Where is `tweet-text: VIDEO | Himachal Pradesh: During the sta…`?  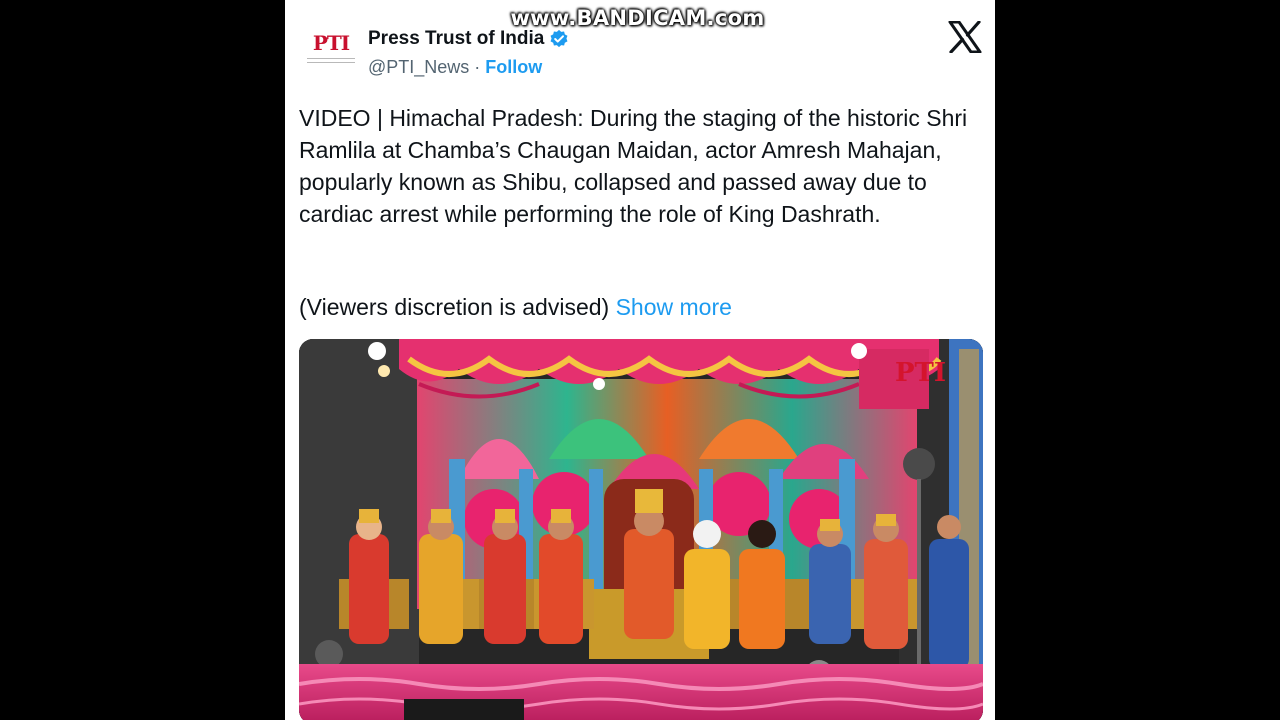
tweet-text: VIDEO | Himachal Pradesh: During the sta… is located at coordinates (633, 166).